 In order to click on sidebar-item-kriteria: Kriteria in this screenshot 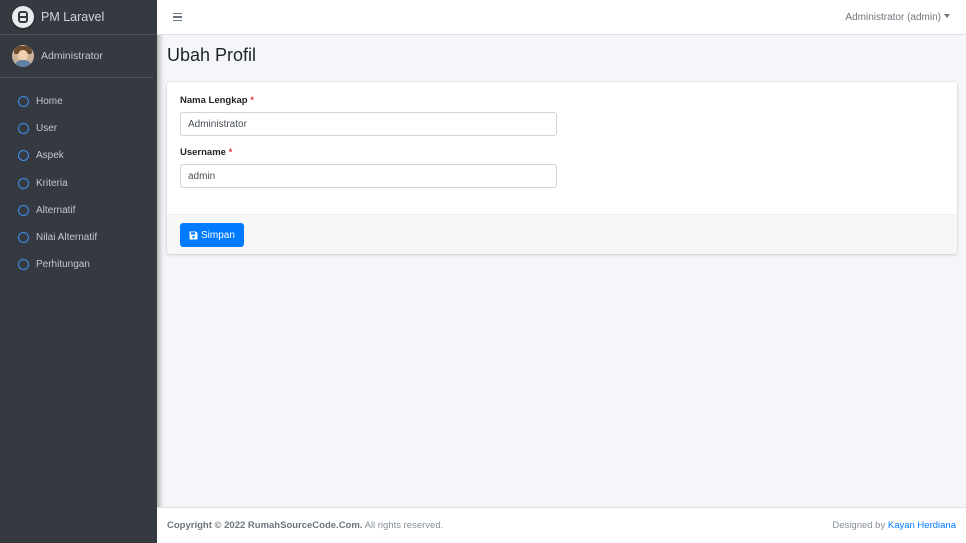, I will do `click(78, 183)`.